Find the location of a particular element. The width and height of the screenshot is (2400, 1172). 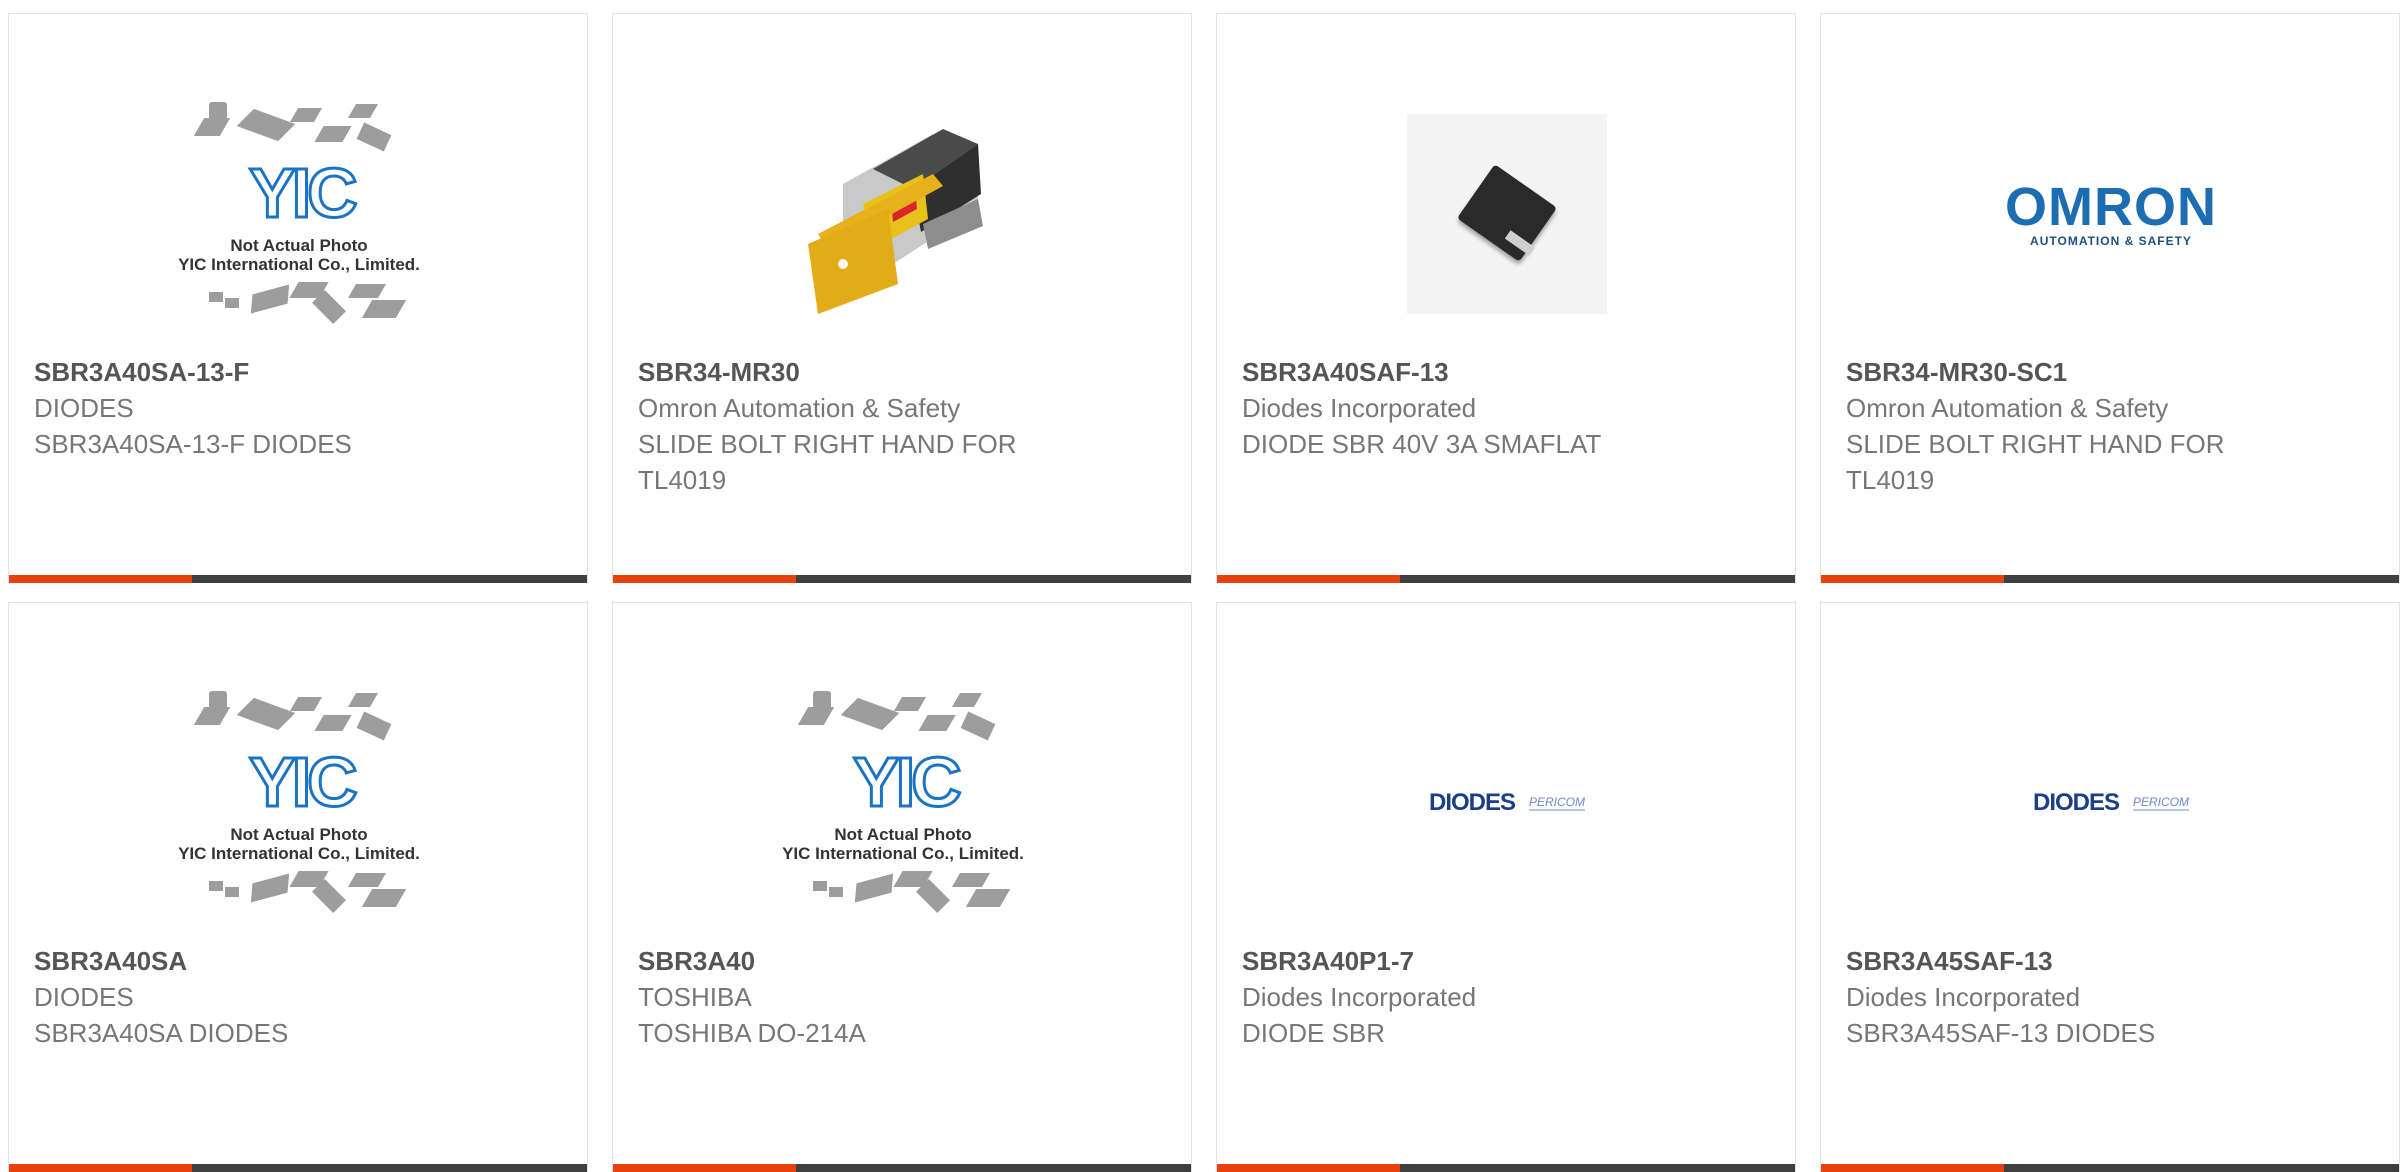

omron-logo-subtext: AUTOMATION & SAFETY is located at coordinates (2111, 241).